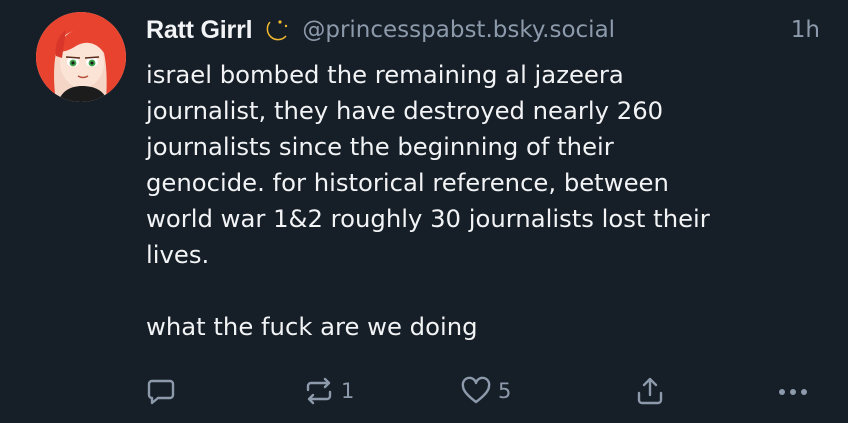 This screenshot has height=423, width=848. I want to click on repost-button: 1, so click(328, 391).